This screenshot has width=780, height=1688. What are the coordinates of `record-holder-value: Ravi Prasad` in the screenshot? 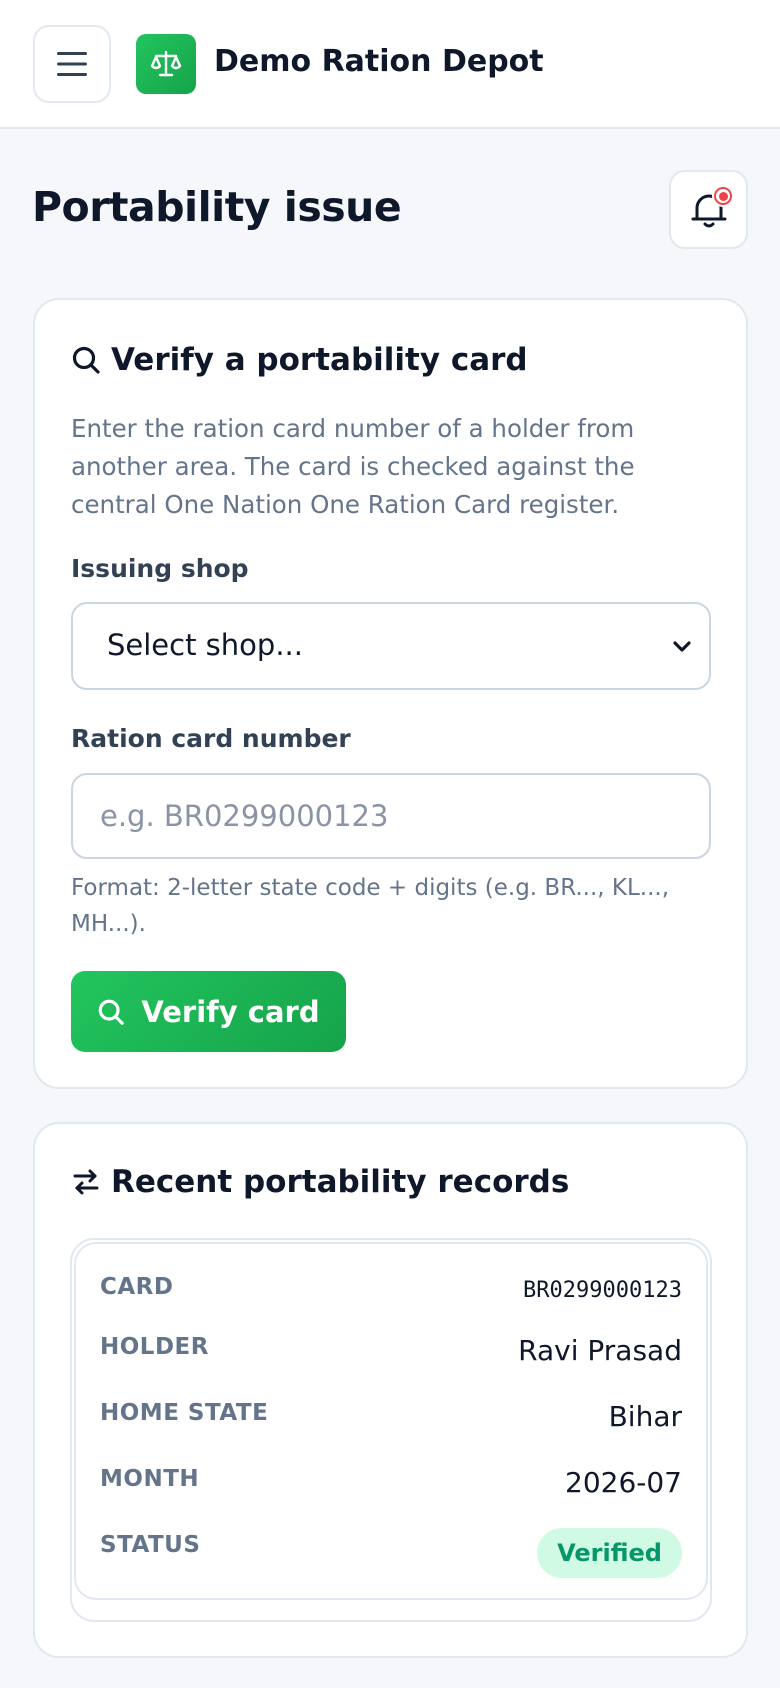 It's located at (600, 1350).